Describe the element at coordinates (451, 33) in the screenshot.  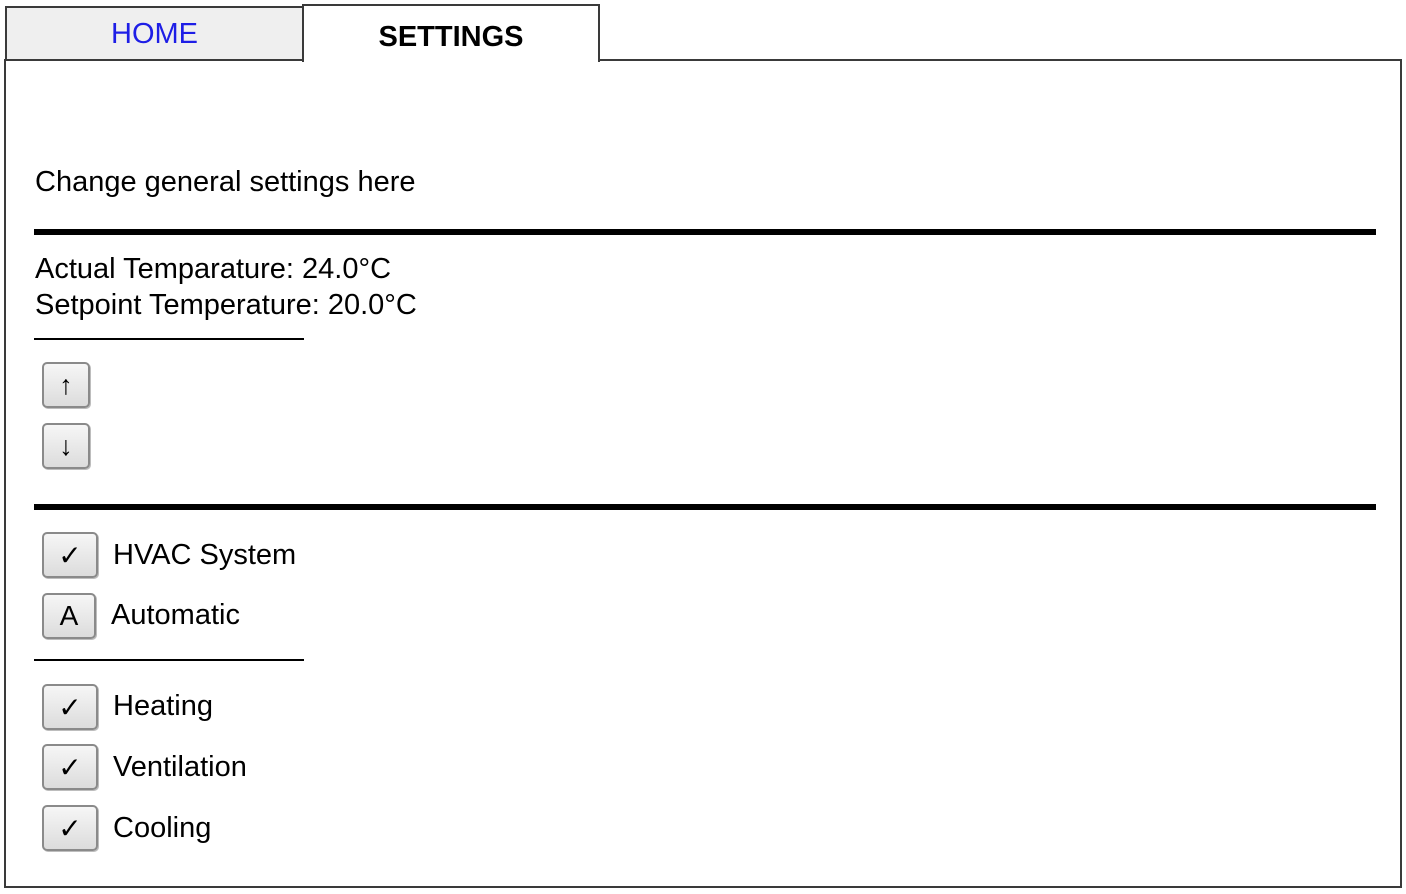
I see `tab-settings: SETTINGS` at that location.